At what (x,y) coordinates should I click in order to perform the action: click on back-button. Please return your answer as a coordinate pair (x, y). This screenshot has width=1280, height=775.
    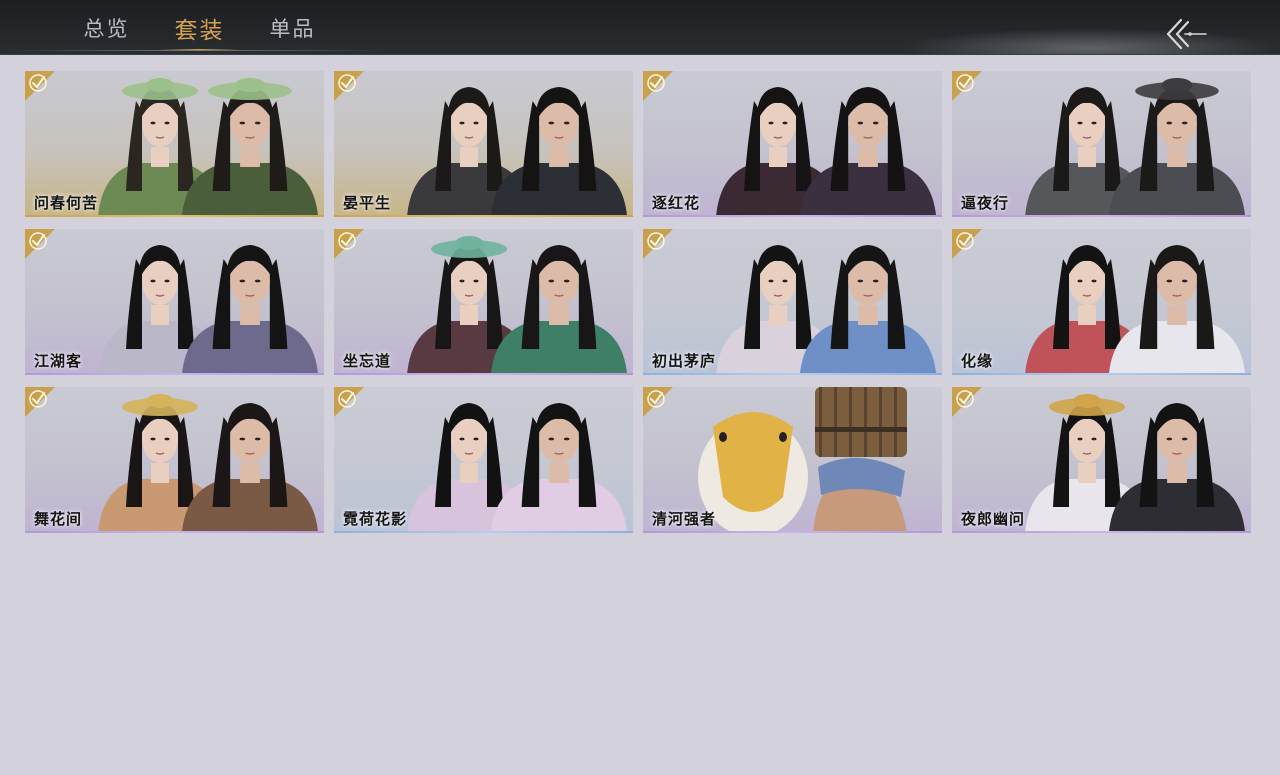
    Looking at the image, I should click on (1186, 34).